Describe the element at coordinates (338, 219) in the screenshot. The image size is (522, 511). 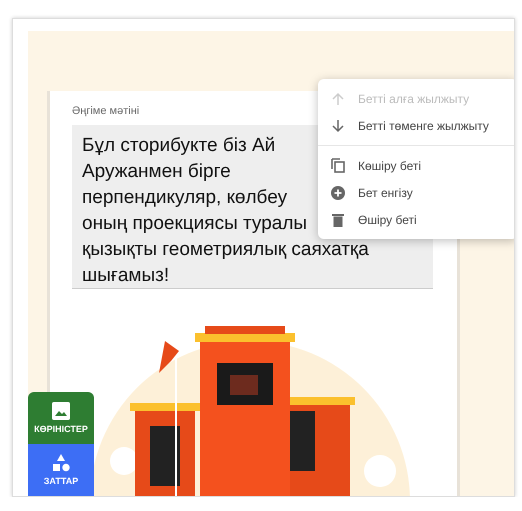
I see `trash-icon` at that location.